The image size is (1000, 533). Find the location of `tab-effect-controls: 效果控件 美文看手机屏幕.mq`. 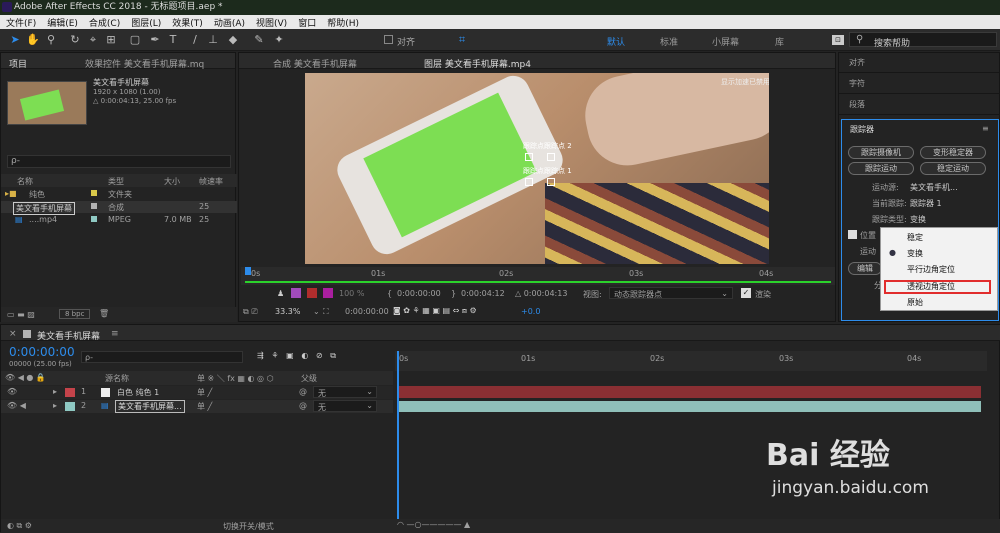

tab-effect-controls: 效果控件 美文看手机屏幕.mq is located at coordinates (144, 63).